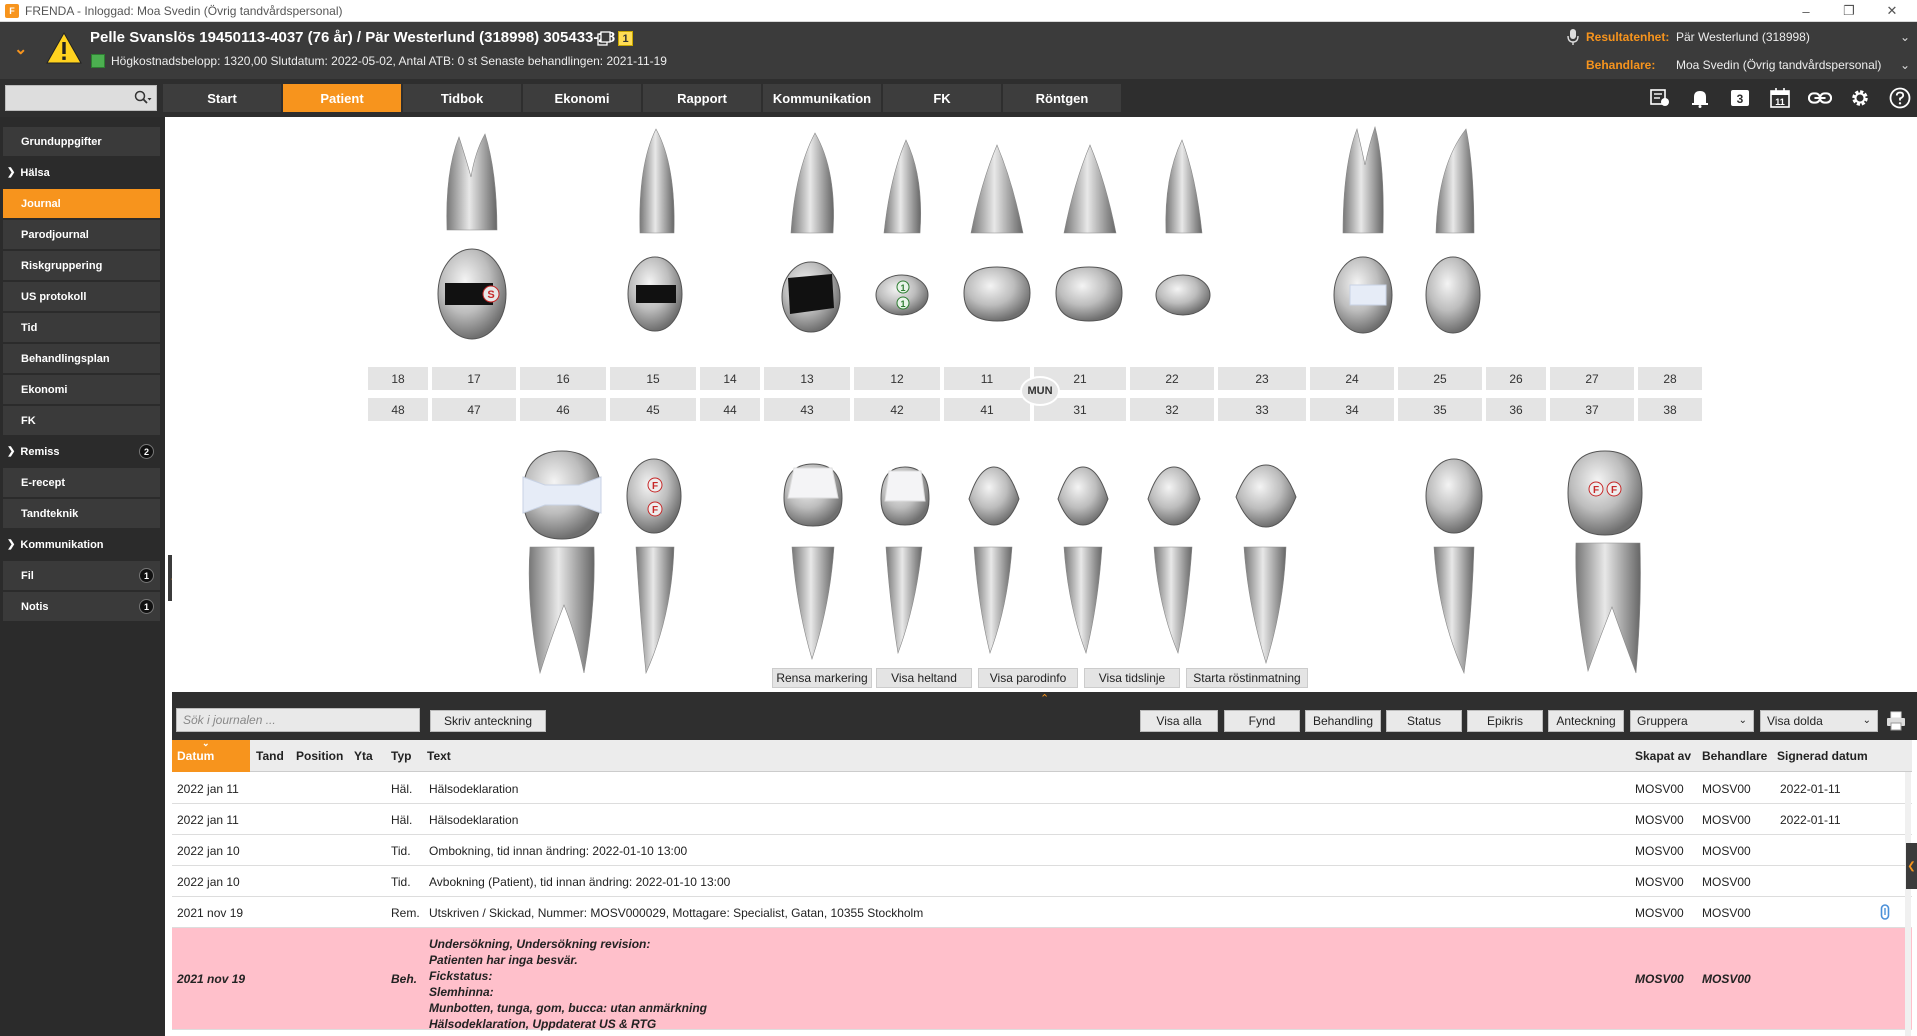 The image size is (1917, 1036). What do you see at coordinates (342, 98) in the screenshot?
I see `tab-patient: Patient` at bounding box center [342, 98].